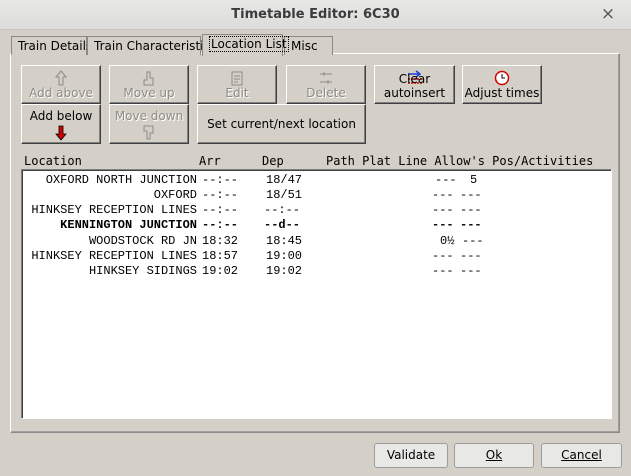 Image resolution: width=631 pixels, height=476 pixels. What do you see at coordinates (460, 161) in the screenshot?
I see `column-header-rest: Path Plat Line Allow's Pos/Activities` at bounding box center [460, 161].